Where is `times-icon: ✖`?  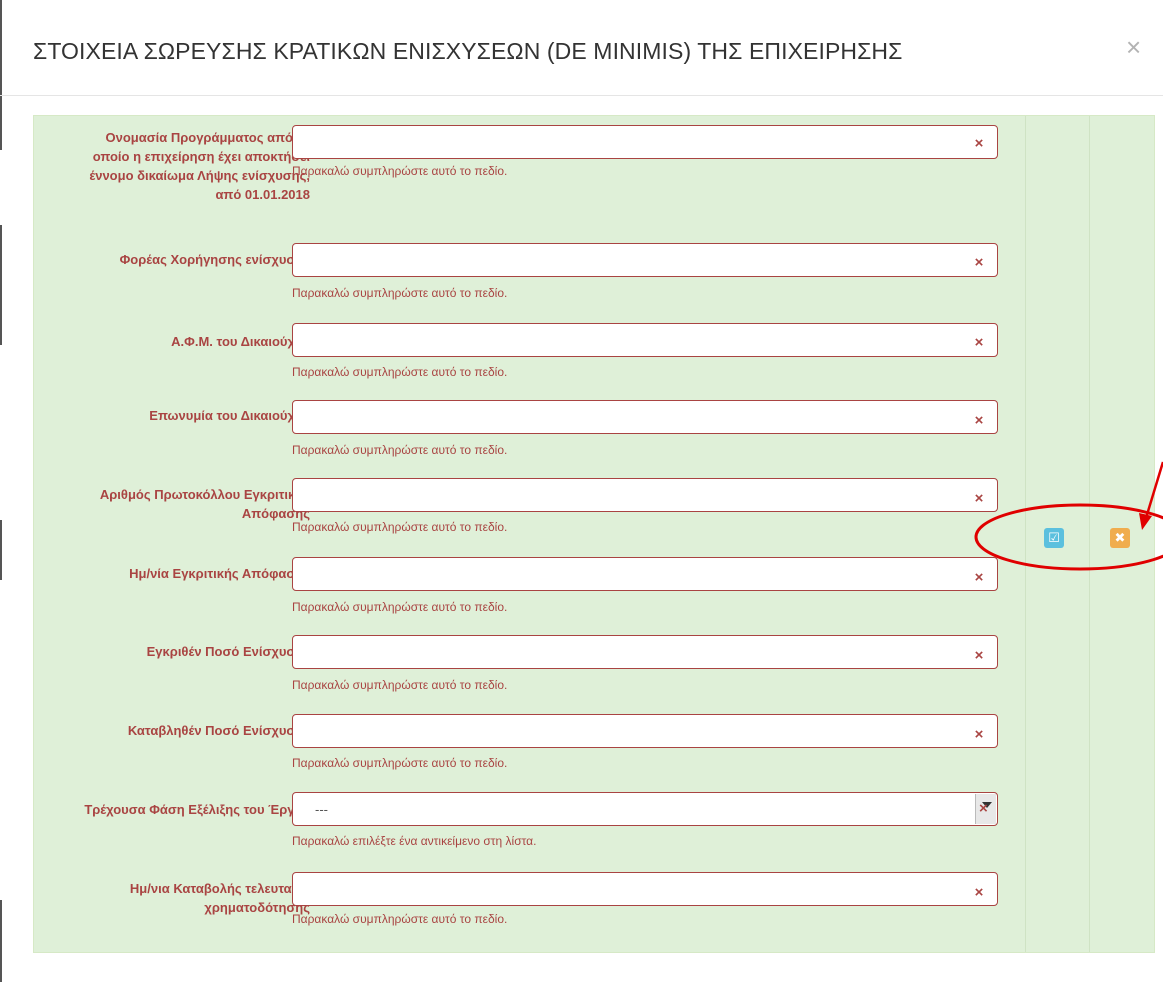
times-icon: ✖ is located at coordinates (1120, 537).